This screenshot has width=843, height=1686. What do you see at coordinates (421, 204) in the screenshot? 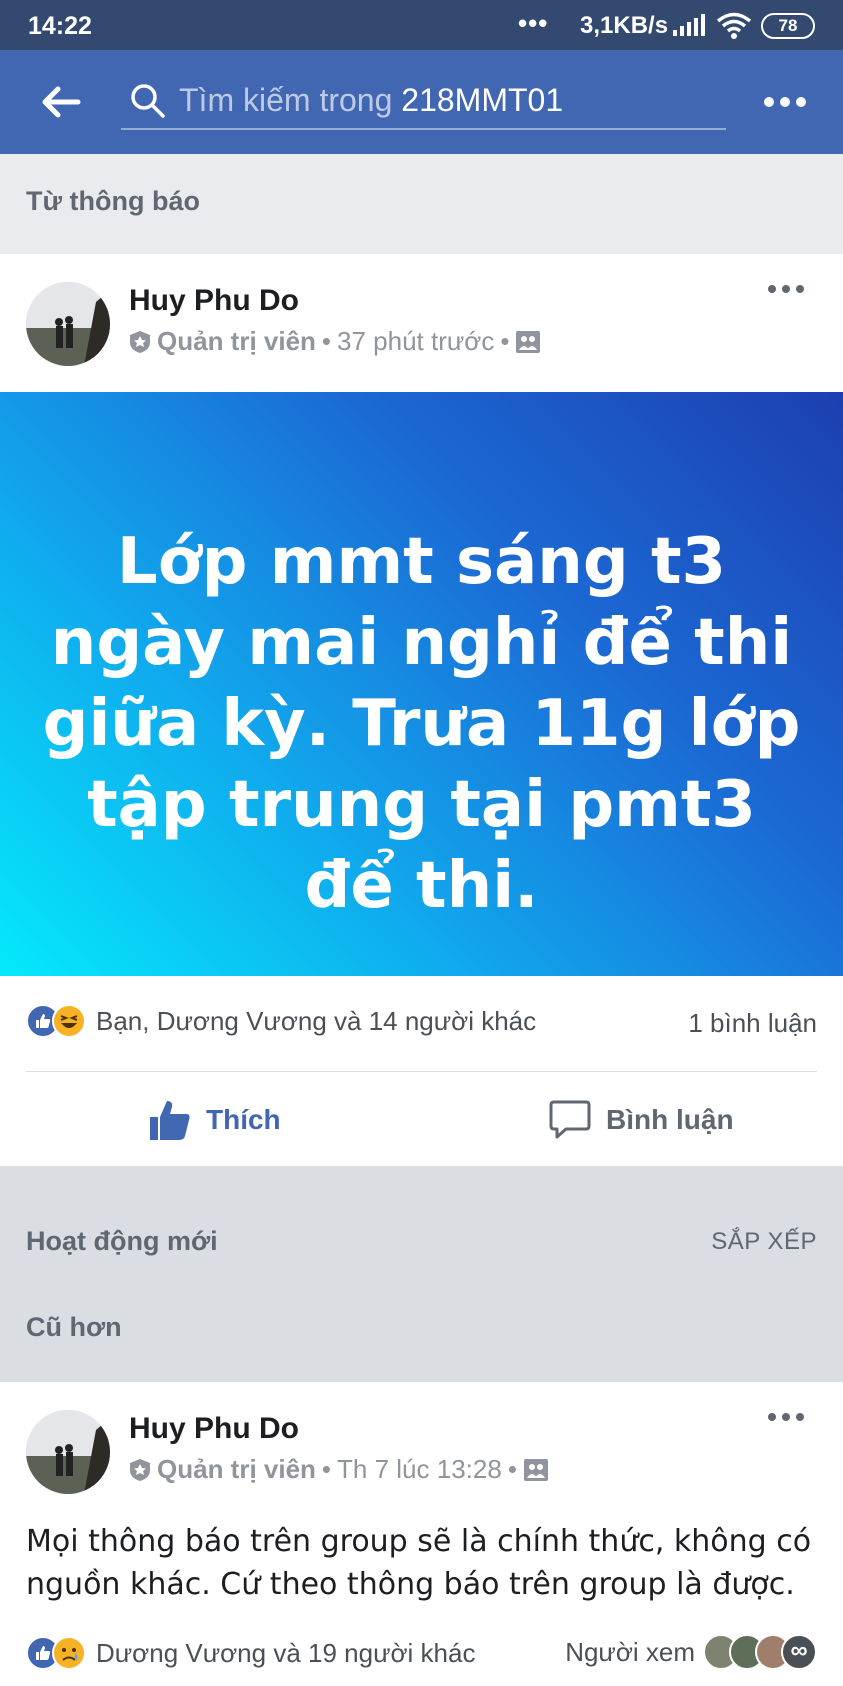
I see `from-notification-header: Từ thông báo` at bounding box center [421, 204].